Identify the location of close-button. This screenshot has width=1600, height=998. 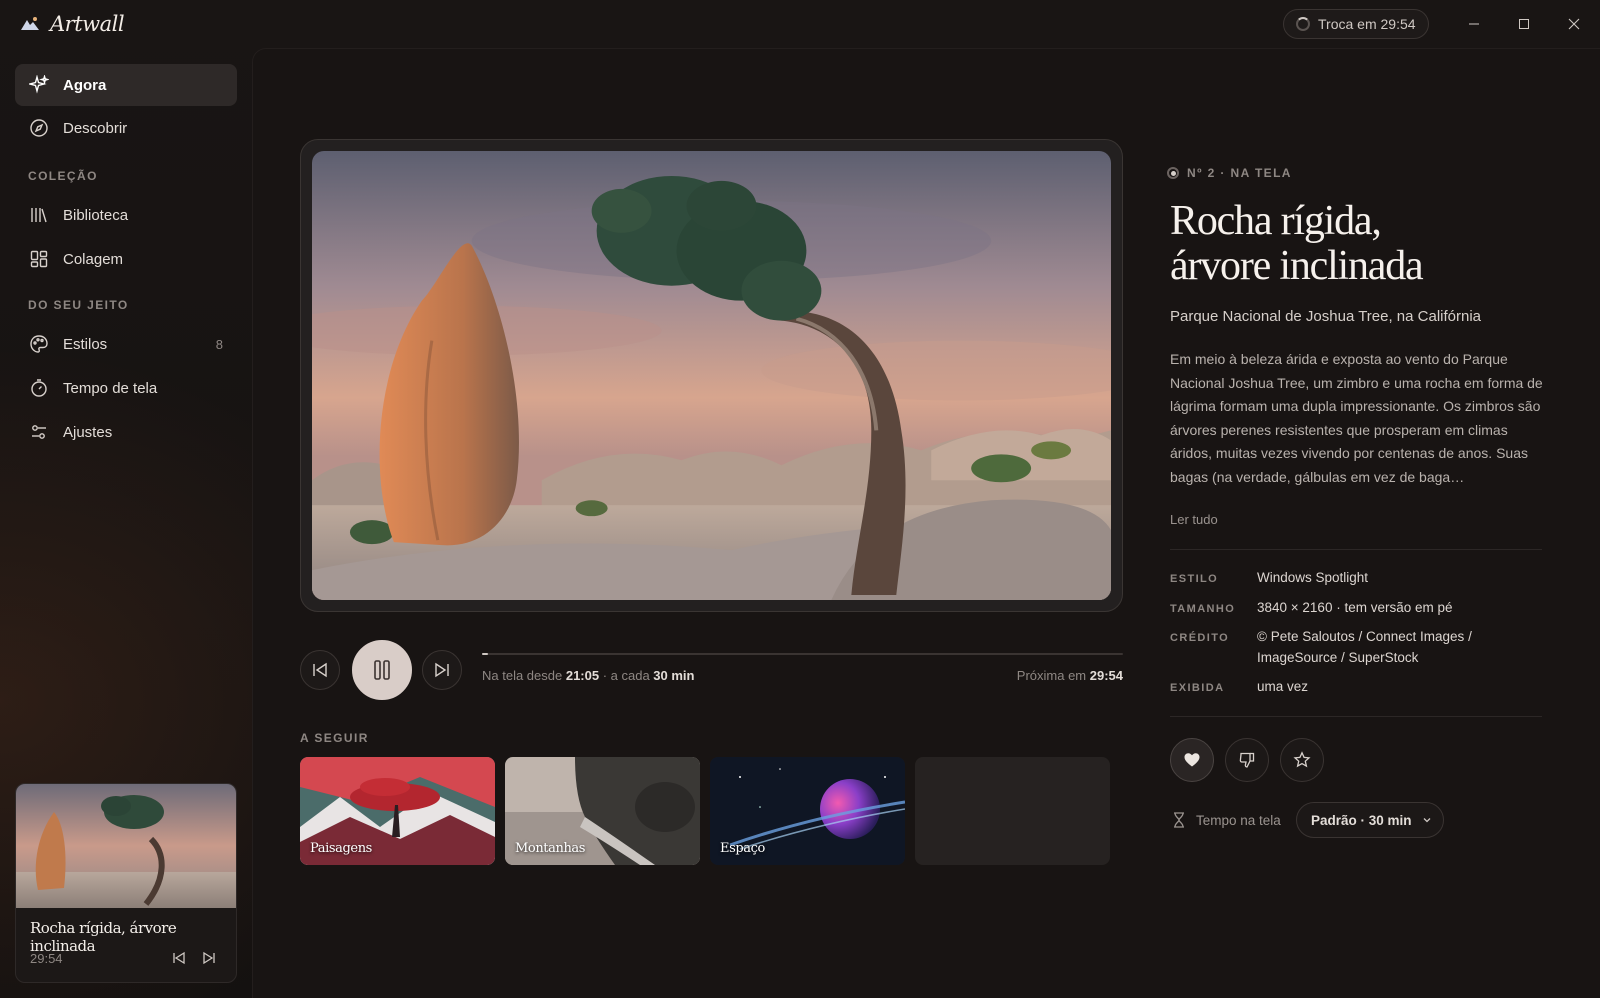
(1574, 24).